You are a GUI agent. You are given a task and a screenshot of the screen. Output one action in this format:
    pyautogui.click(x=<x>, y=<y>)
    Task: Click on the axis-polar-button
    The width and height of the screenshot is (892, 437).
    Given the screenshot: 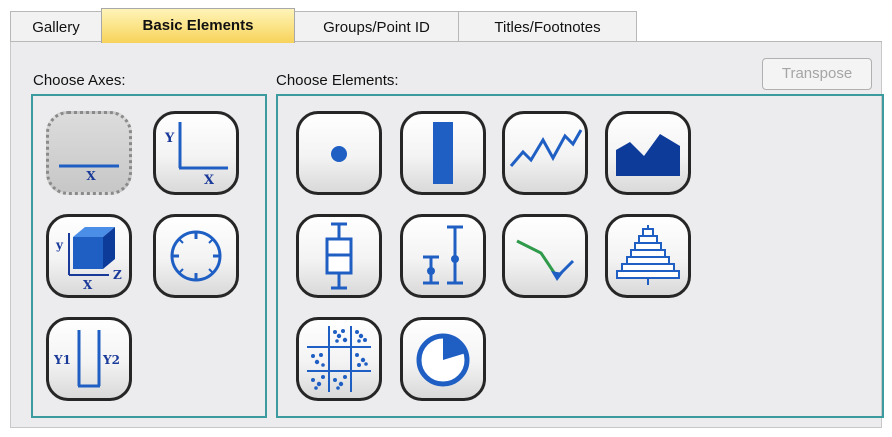 What is the action you would take?
    pyautogui.click(x=196, y=256)
    